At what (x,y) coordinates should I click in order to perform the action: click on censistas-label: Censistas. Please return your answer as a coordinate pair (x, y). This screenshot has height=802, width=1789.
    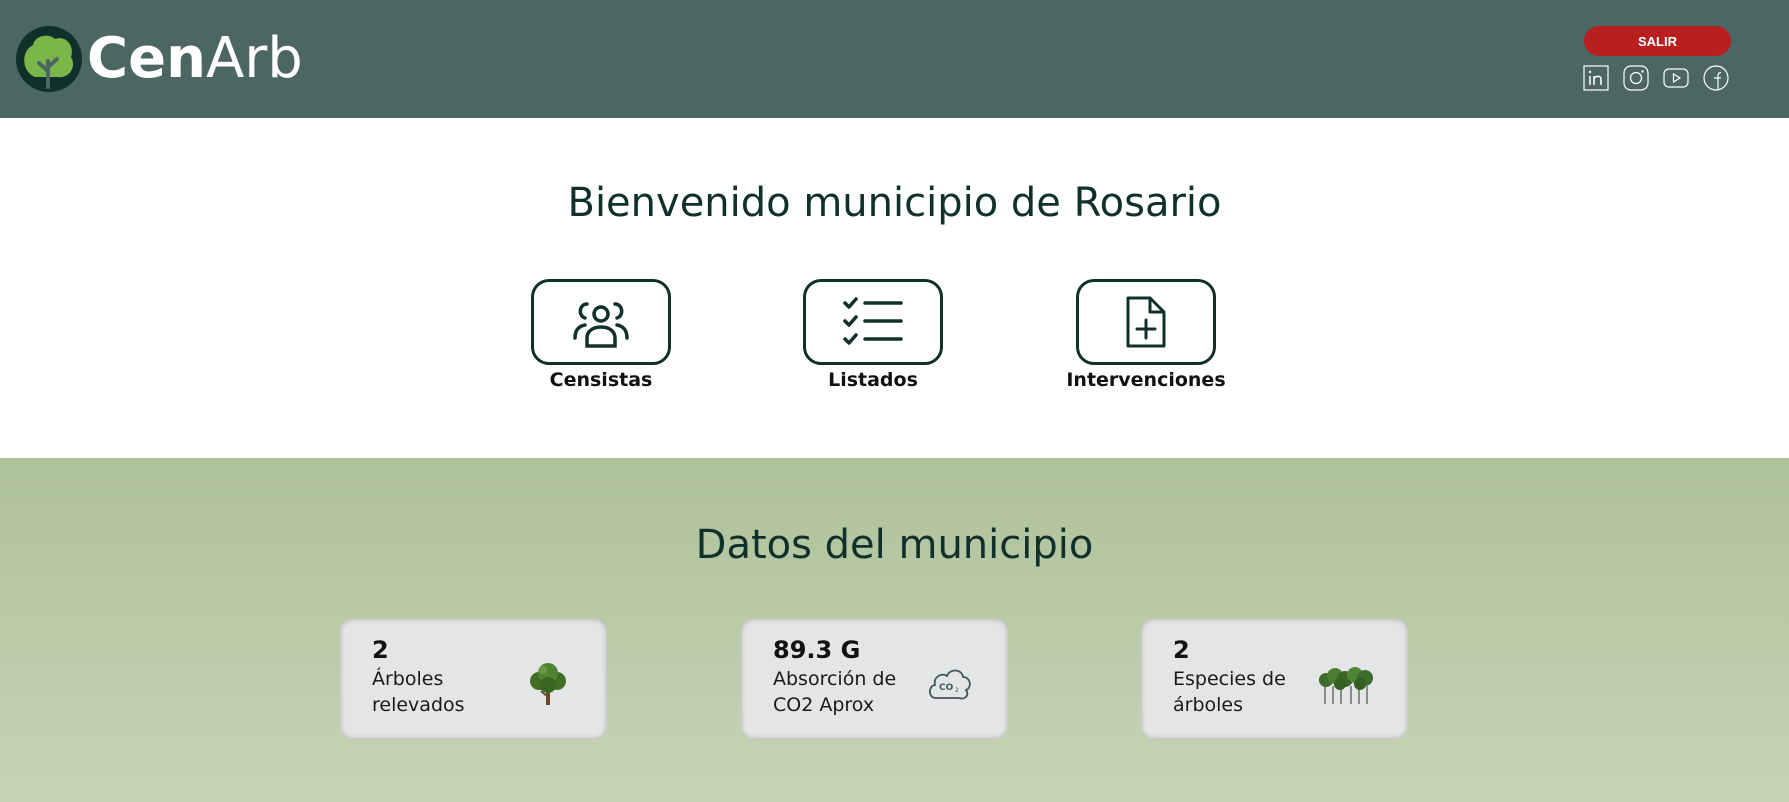
    Looking at the image, I should click on (601, 380).